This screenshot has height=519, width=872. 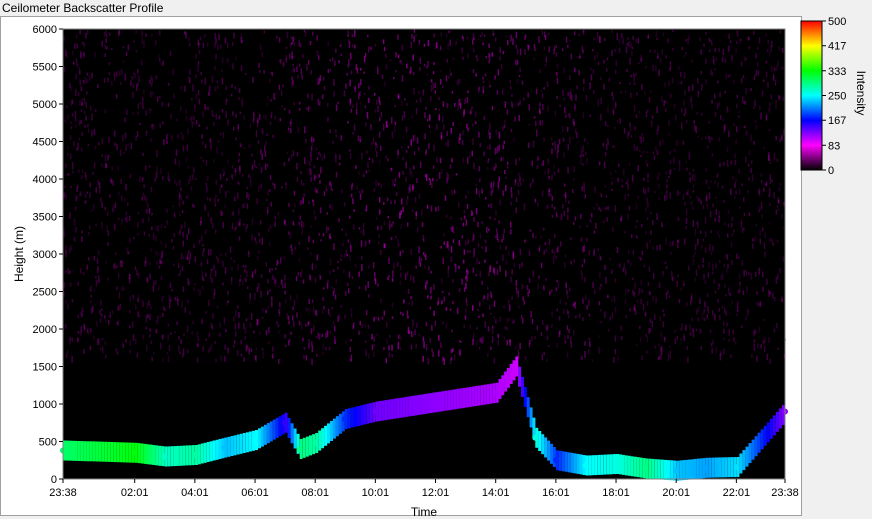 What do you see at coordinates (54, 480) in the screenshot?
I see `y-tick-label: 0` at bounding box center [54, 480].